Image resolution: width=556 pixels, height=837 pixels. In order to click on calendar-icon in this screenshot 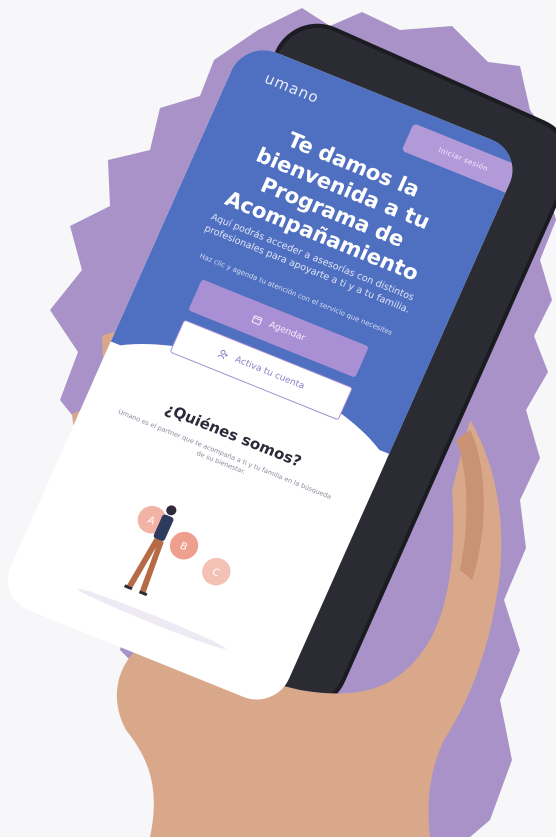, I will do `click(257, 320)`.